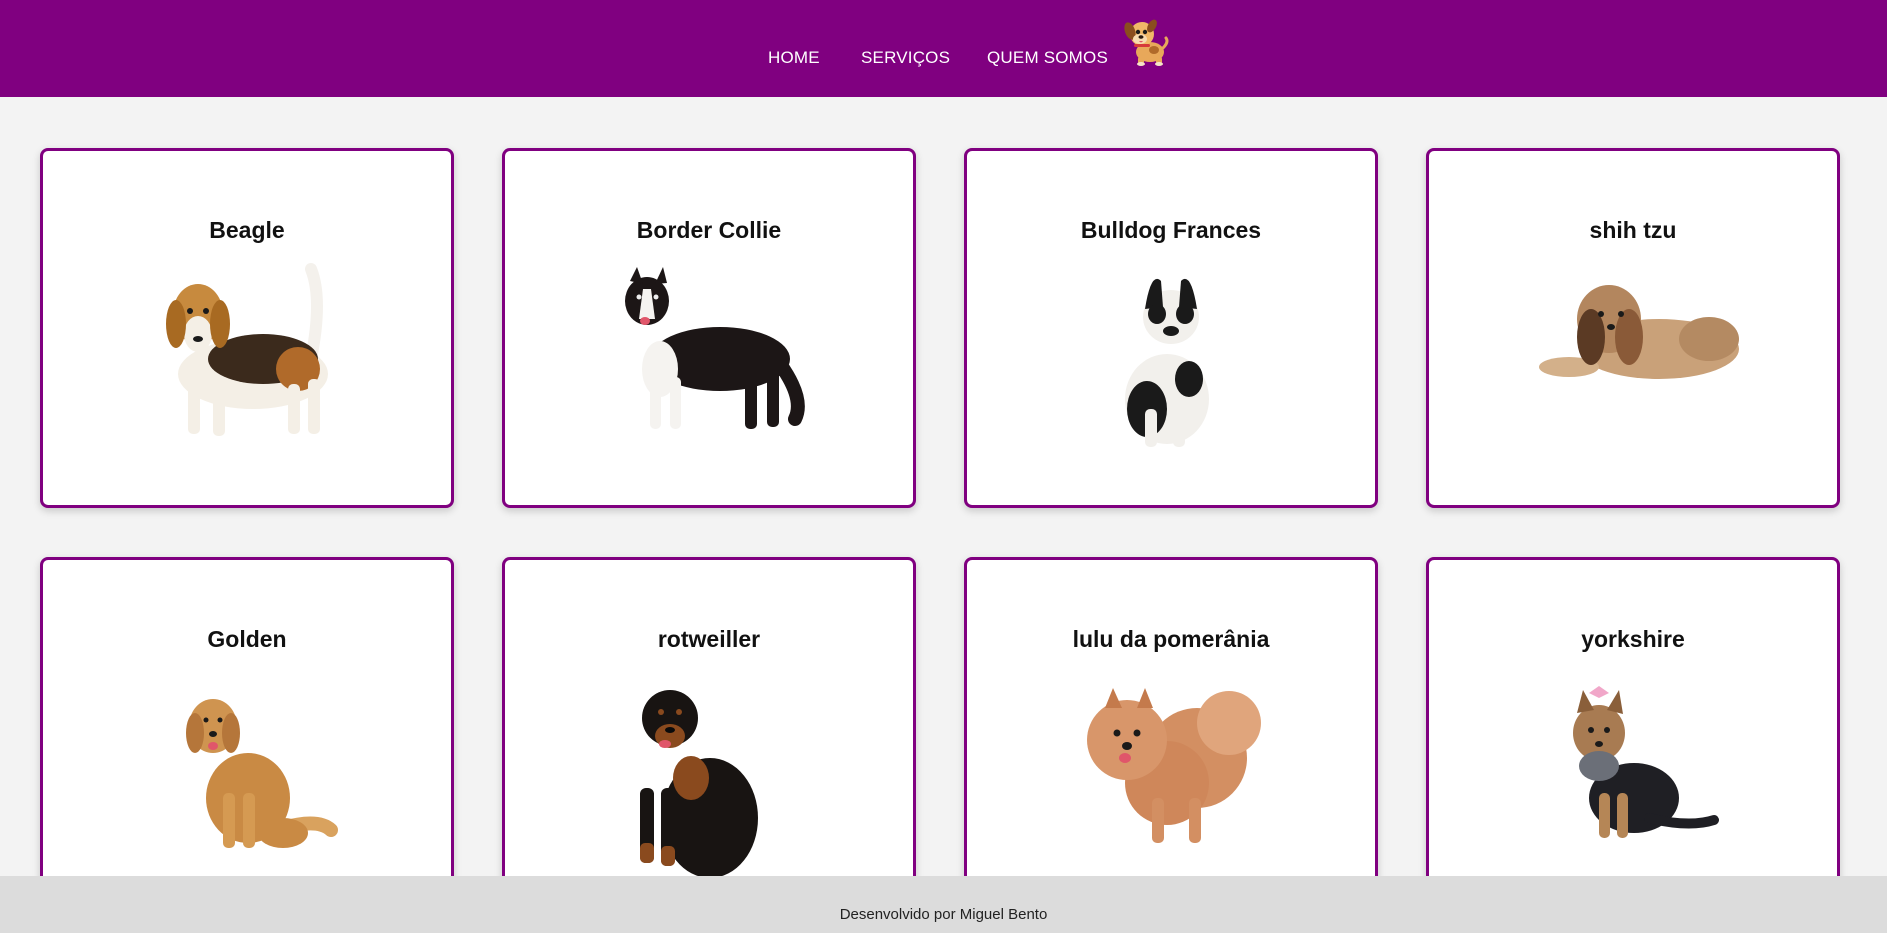 The height and width of the screenshot is (933, 1887). I want to click on breed-card-lulu-da-pomerania: lulu da pomerânia, so click(1171, 737).